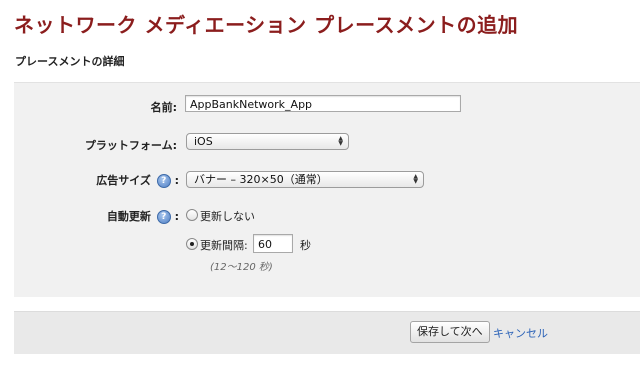 The image size is (640, 370). Describe the element at coordinates (227, 216) in the screenshot. I see `radio-no-refresh-label: 更新しない` at that location.